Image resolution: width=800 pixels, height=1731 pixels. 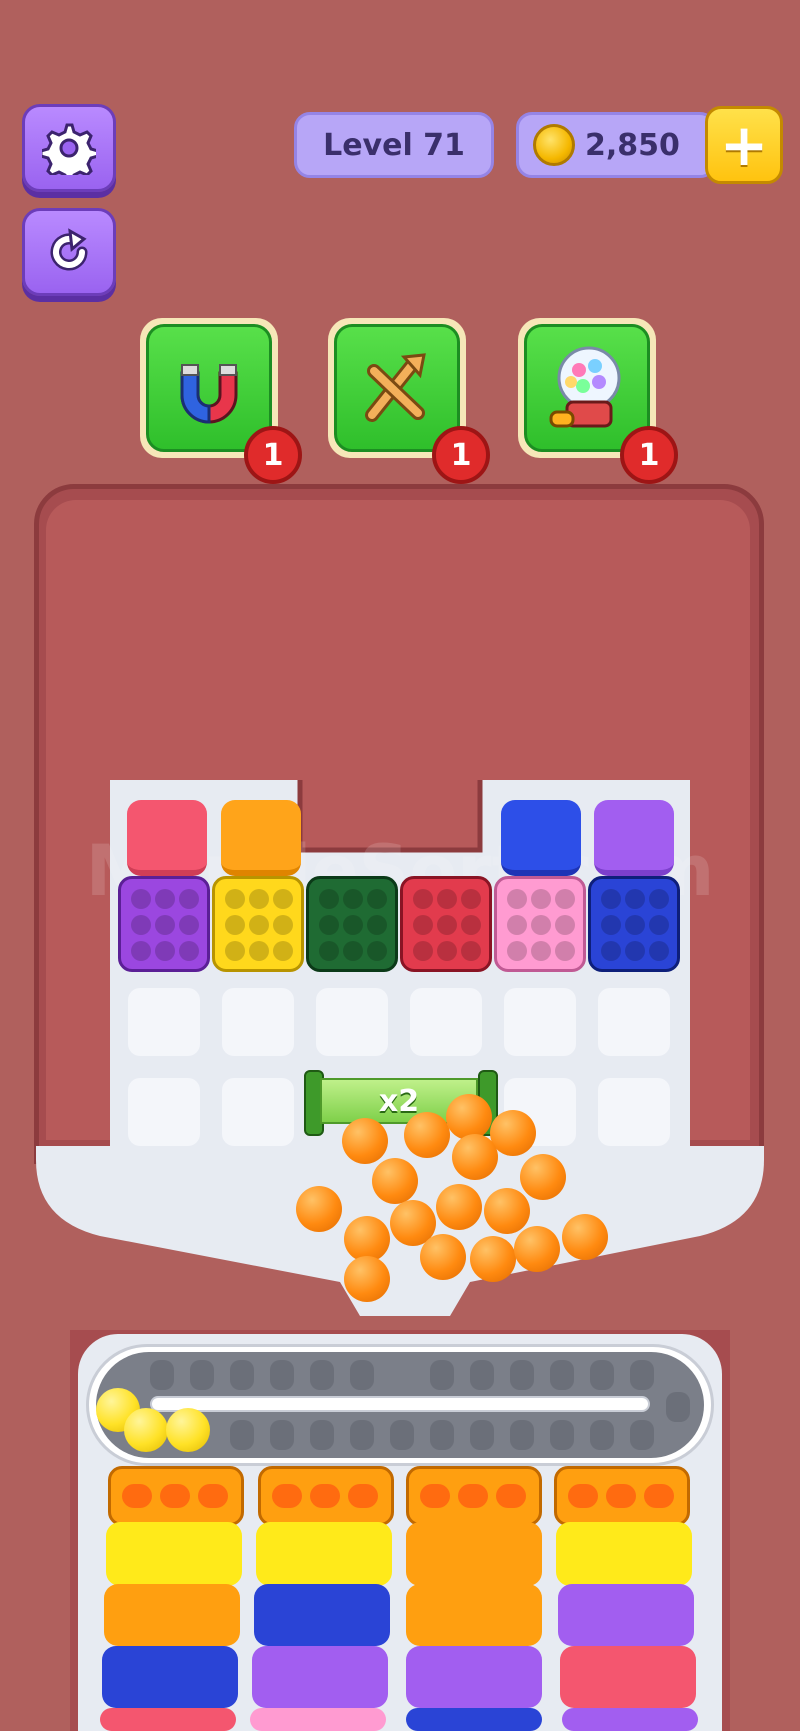 What do you see at coordinates (400, 1404) in the screenshot?
I see `conveyor-divider` at bounding box center [400, 1404].